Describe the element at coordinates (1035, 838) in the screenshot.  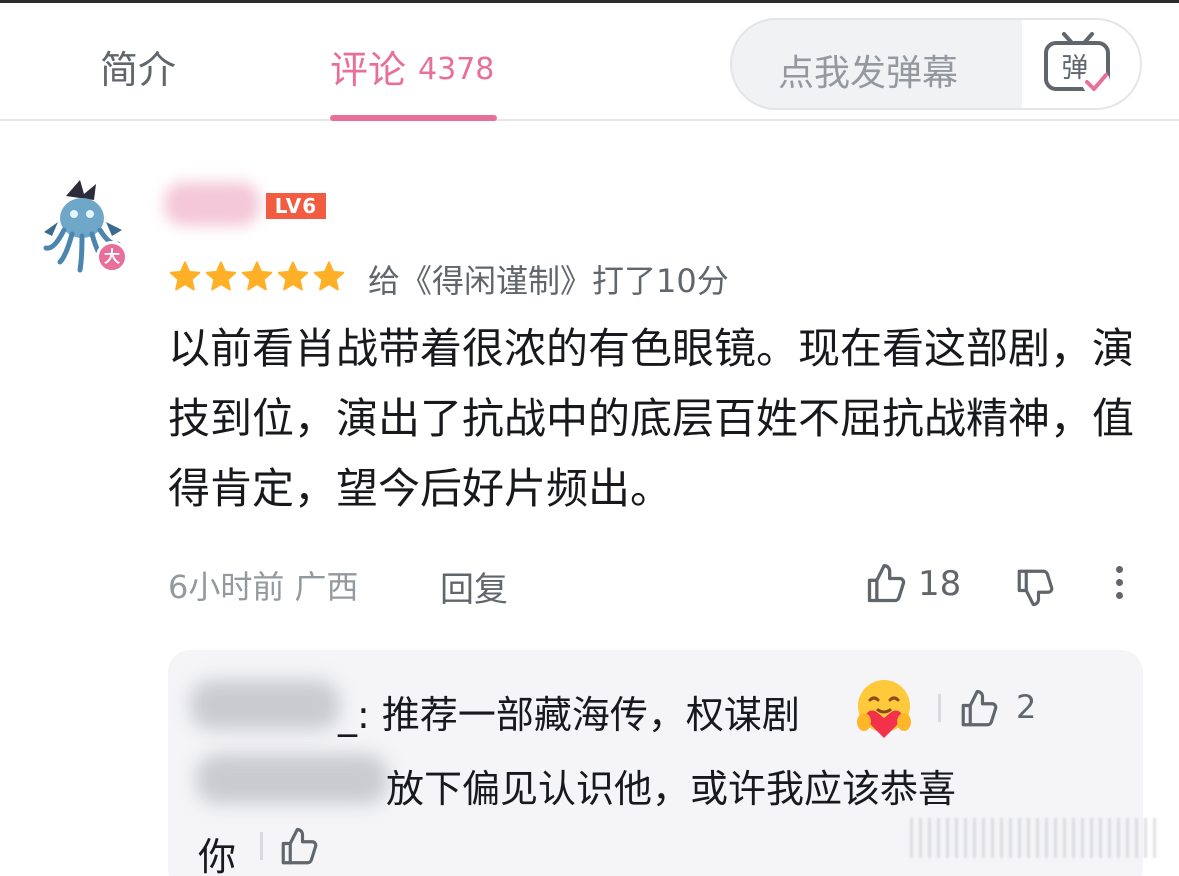
I see `watermark` at that location.